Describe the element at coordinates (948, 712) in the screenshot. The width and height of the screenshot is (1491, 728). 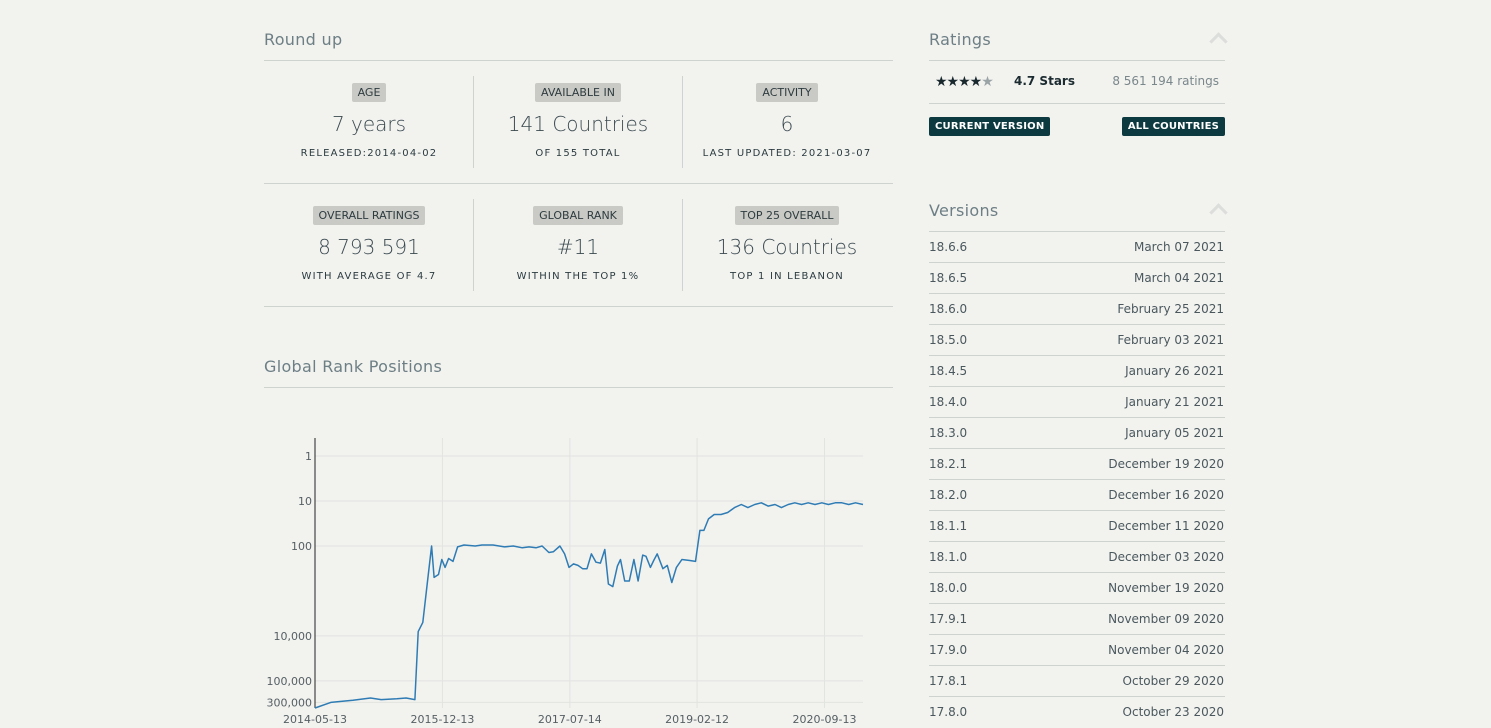
I see `version-number: 17.8.0` at that location.